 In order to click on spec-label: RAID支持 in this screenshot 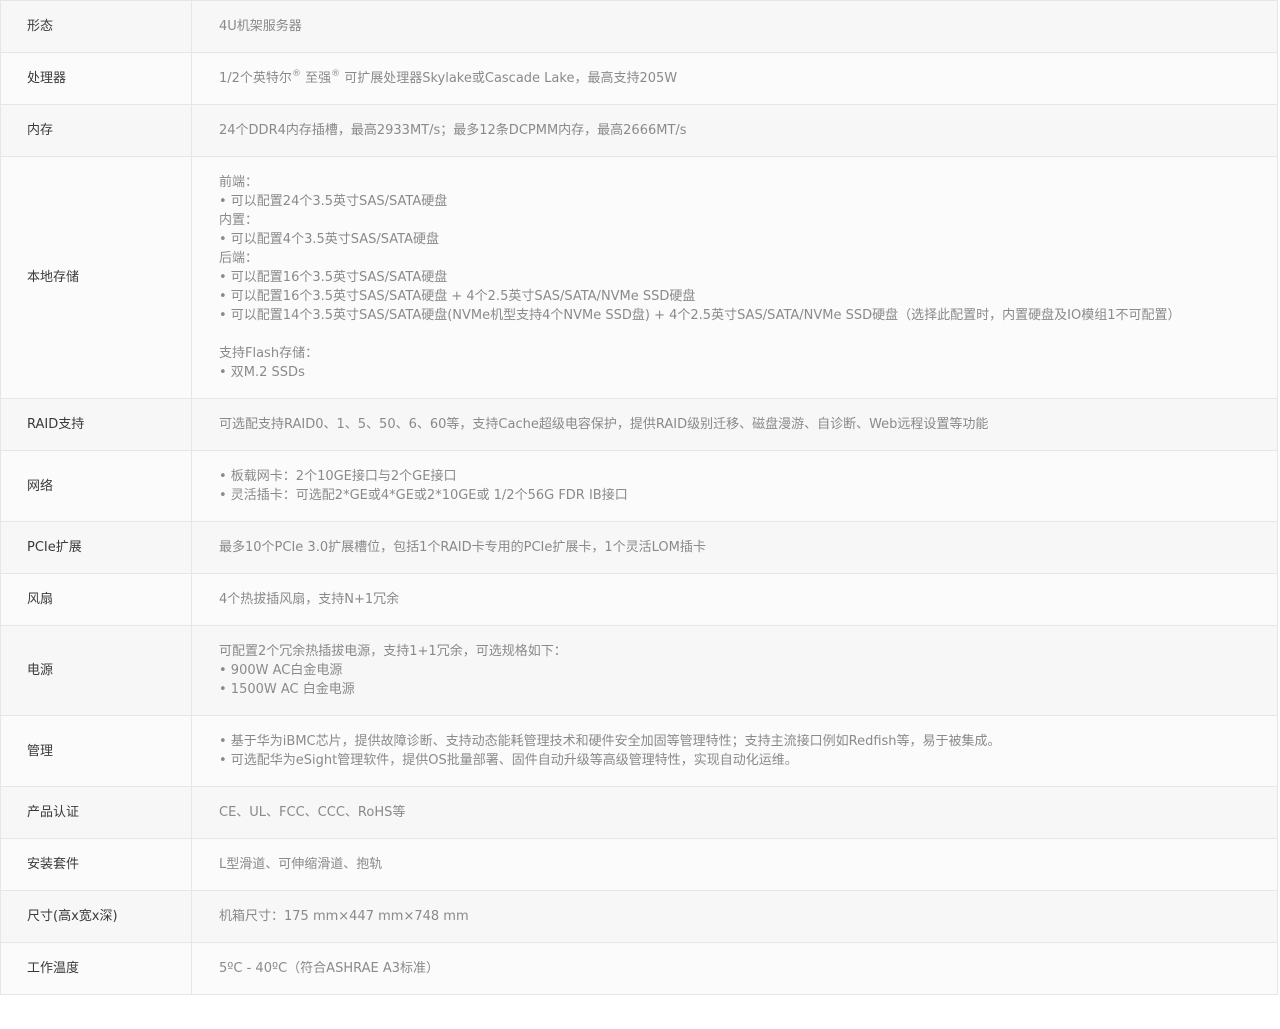, I will do `click(96, 424)`.